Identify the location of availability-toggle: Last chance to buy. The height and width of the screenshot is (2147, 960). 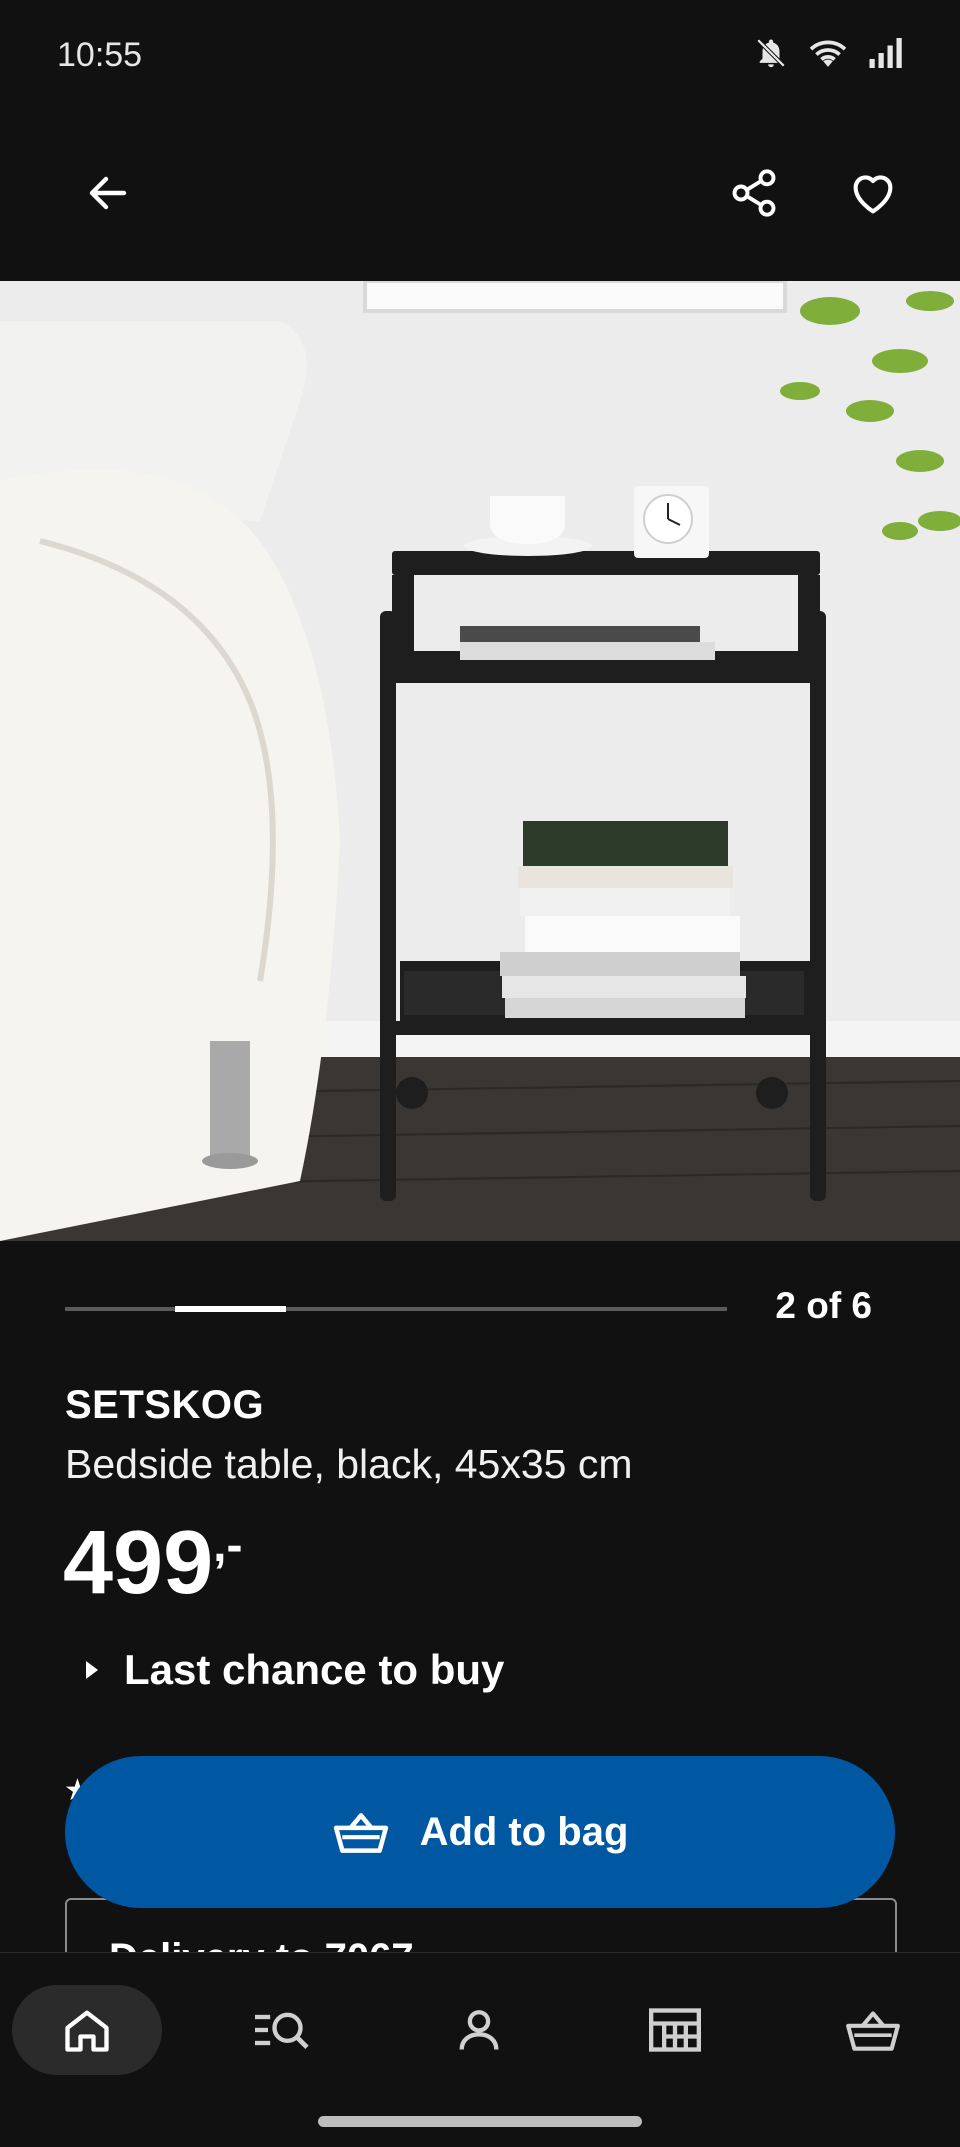
(295, 1670).